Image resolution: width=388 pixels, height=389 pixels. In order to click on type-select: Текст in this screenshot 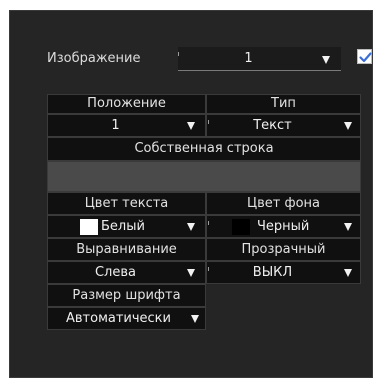, I will do `click(283, 125)`.